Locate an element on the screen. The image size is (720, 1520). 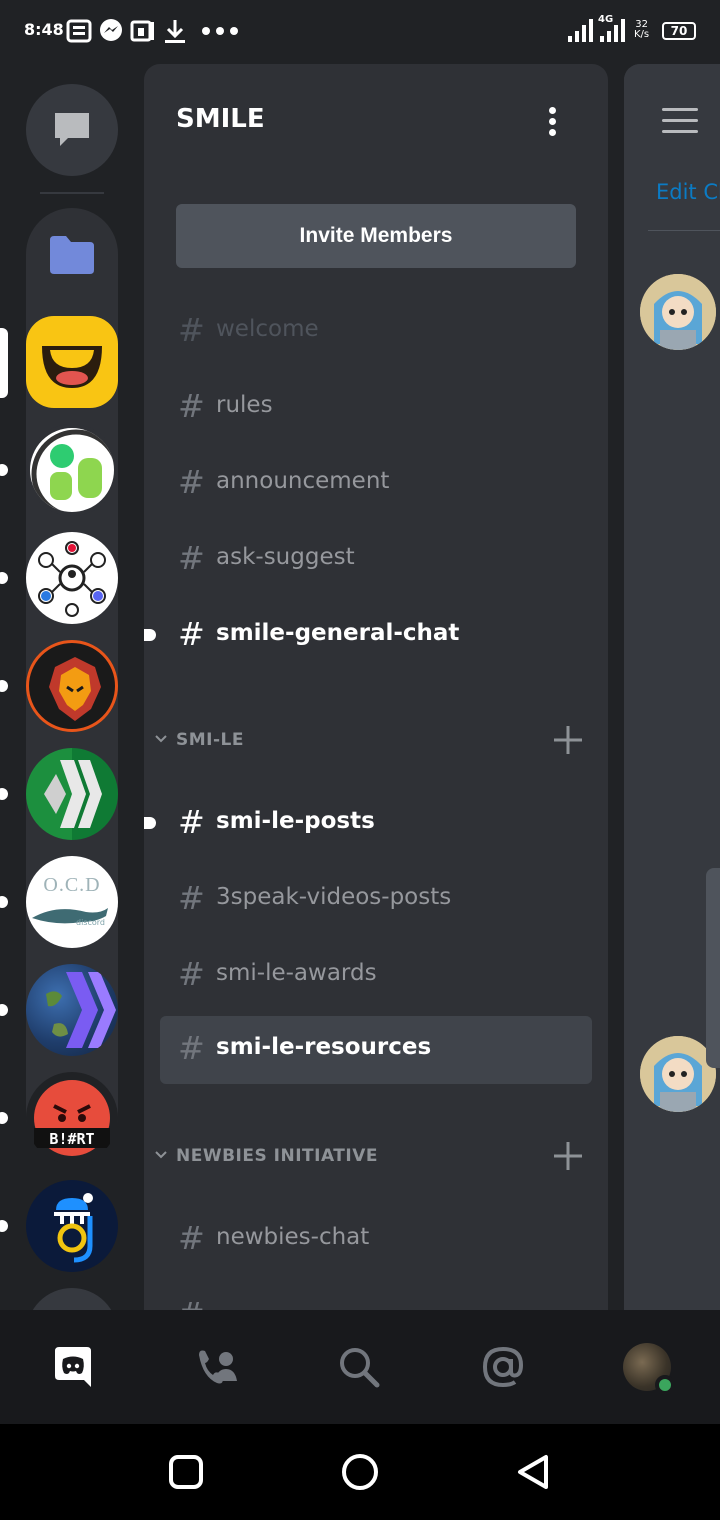
channel-smi-le-posts: # smi-le-posts is located at coordinates (368, 823).